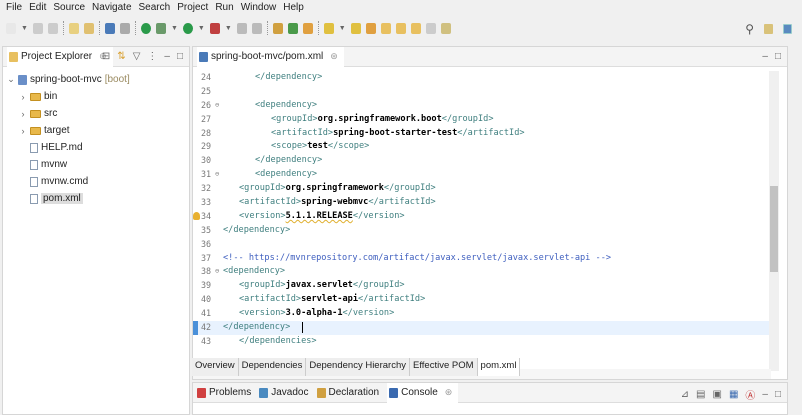 The image size is (802, 415). I want to click on code-line: 25, so click(482, 92).